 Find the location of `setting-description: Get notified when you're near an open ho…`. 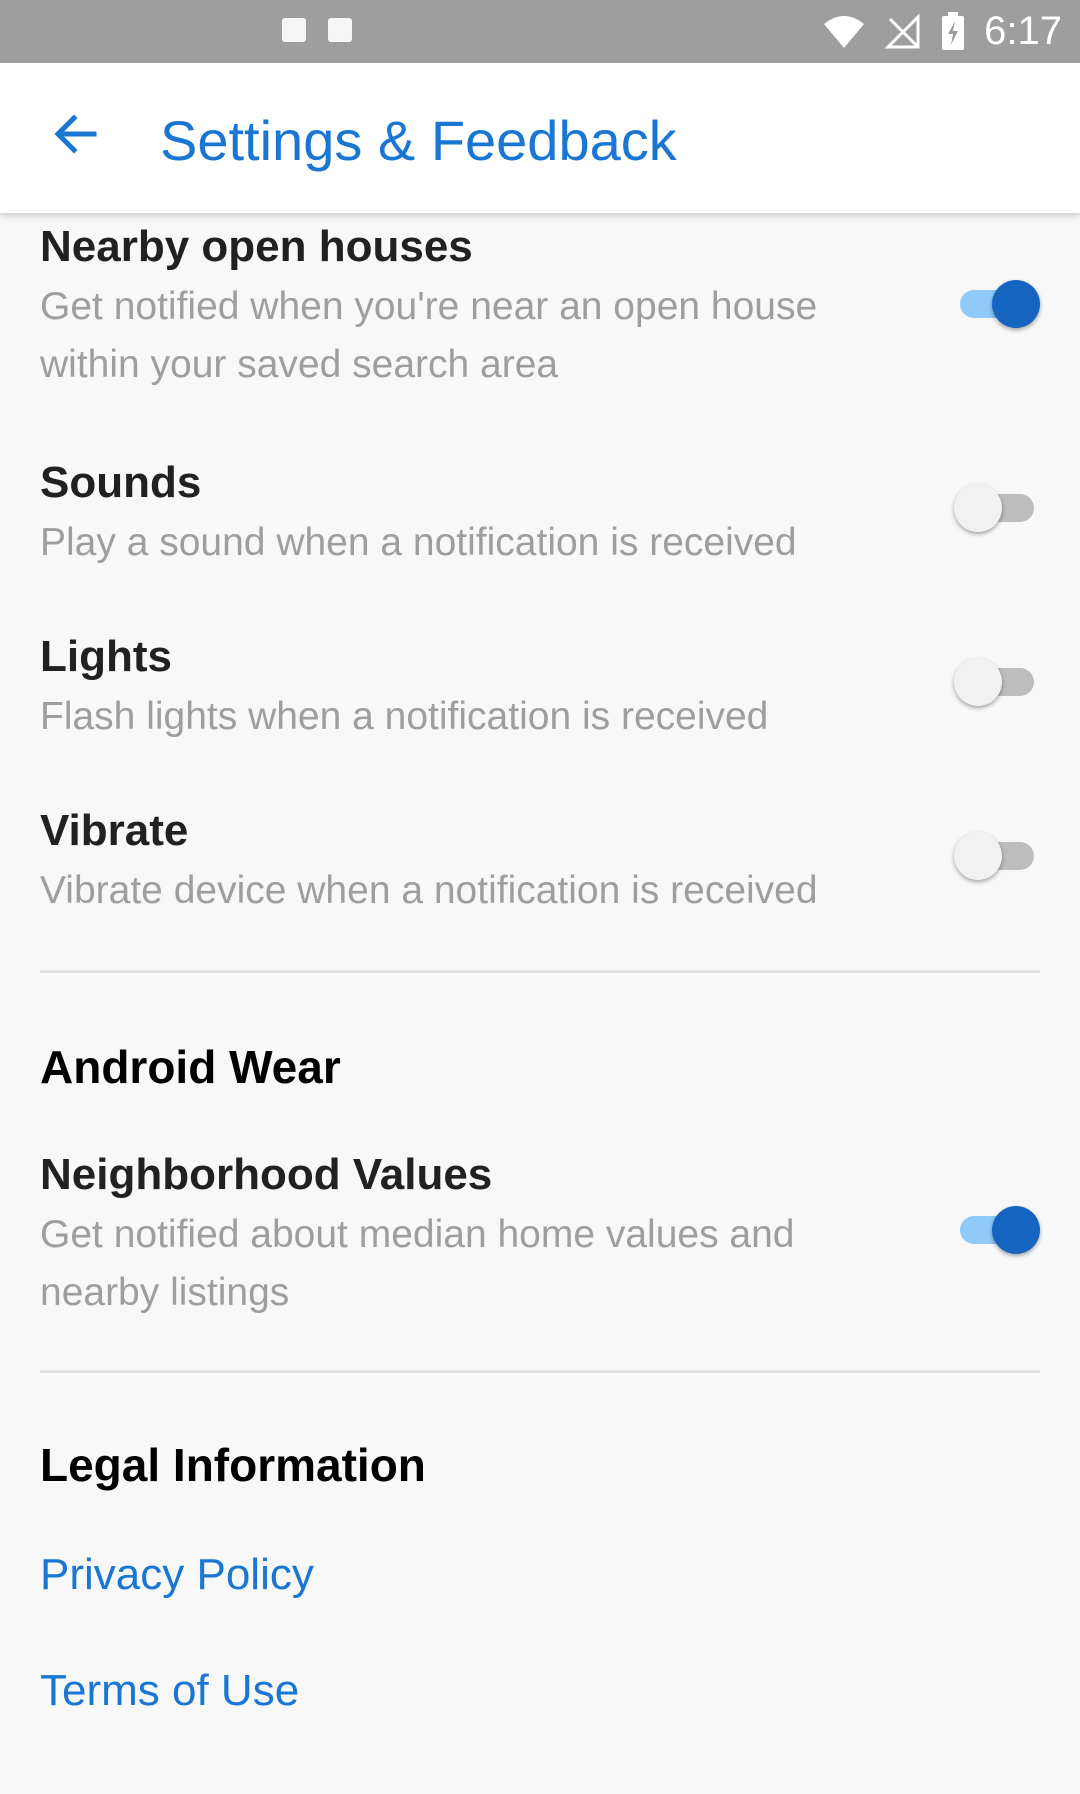

setting-description: Get notified when you're near an open ho… is located at coordinates (429, 335).